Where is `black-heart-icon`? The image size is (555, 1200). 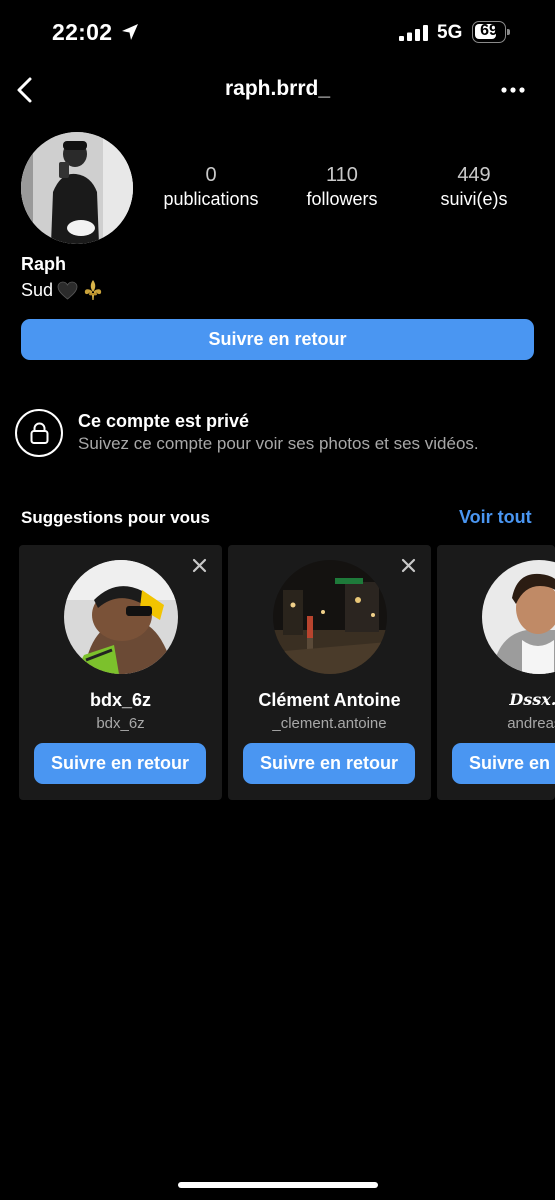
black-heart-icon is located at coordinates (67, 290).